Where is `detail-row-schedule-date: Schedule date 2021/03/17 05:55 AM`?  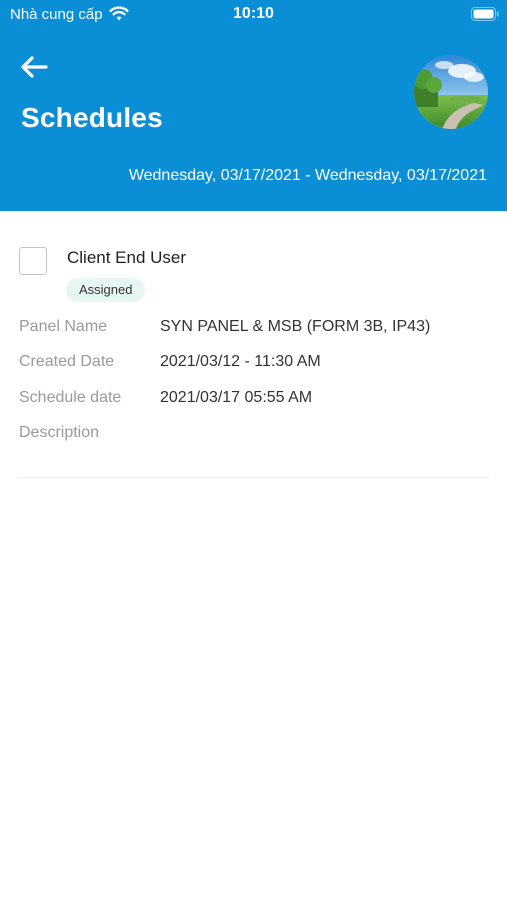
detail-row-schedule-date: Schedule date 2021/03/17 05:55 AM is located at coordinates (254, 401).